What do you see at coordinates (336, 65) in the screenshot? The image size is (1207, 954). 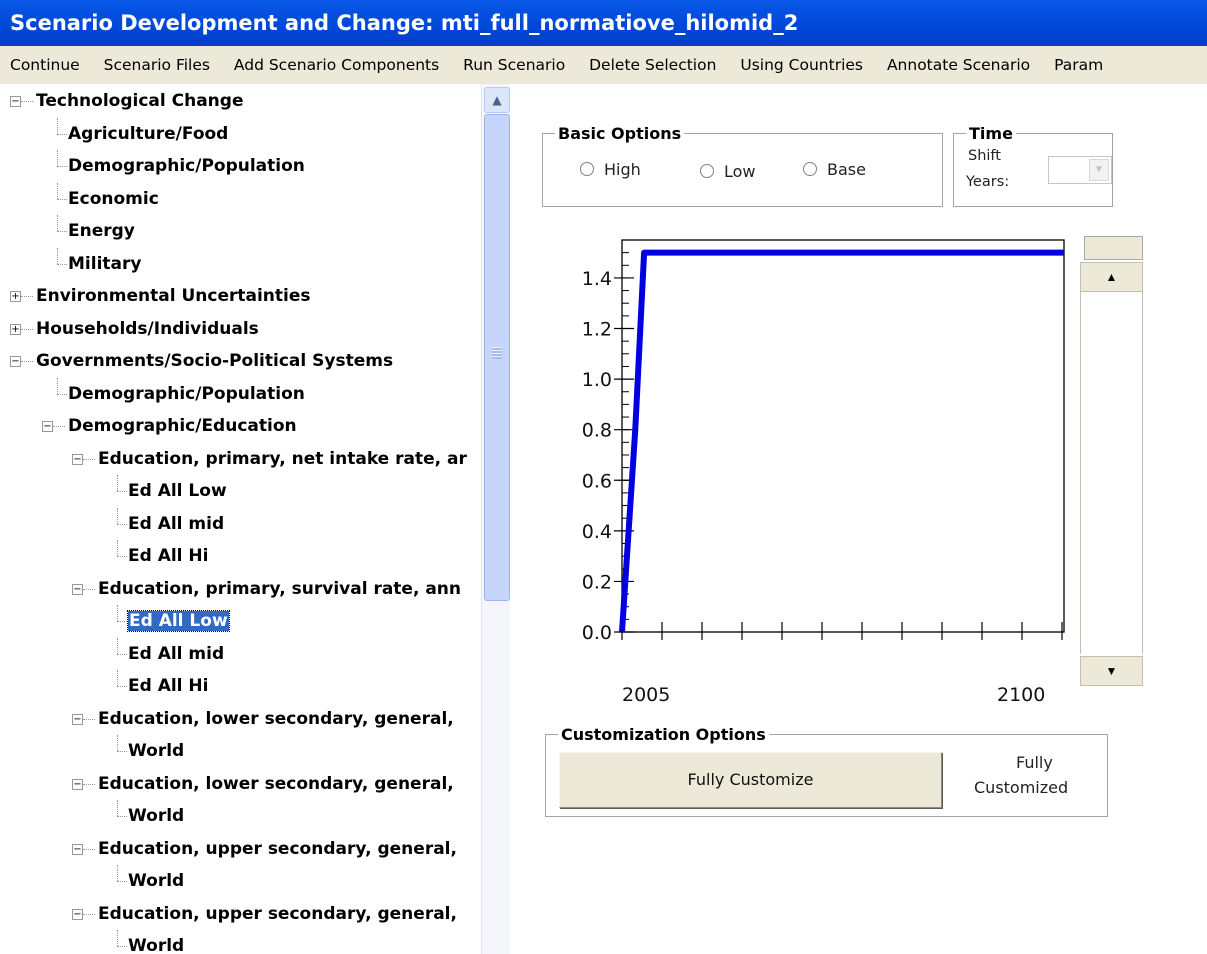 I see `menu-add-scenario-components: Add Scenario Components` at bounding box center [336, 65].